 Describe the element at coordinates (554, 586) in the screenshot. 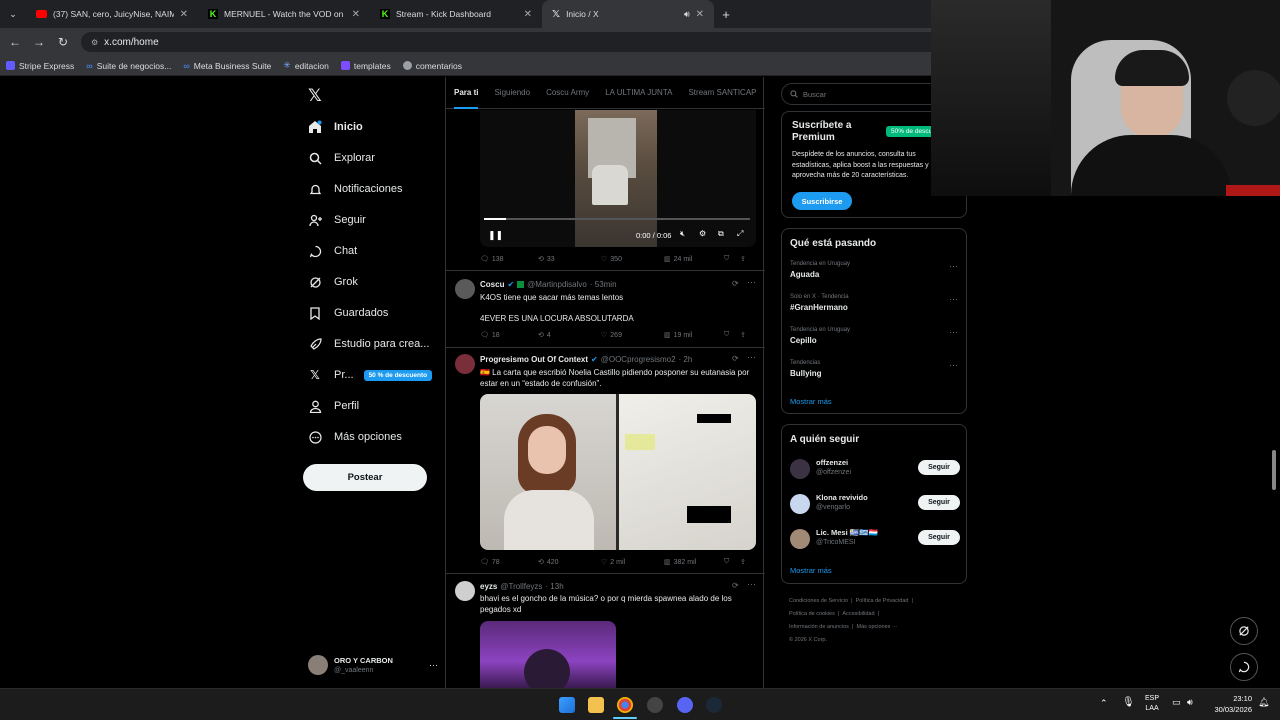

I see `tweet-time: · 13h` at that location.